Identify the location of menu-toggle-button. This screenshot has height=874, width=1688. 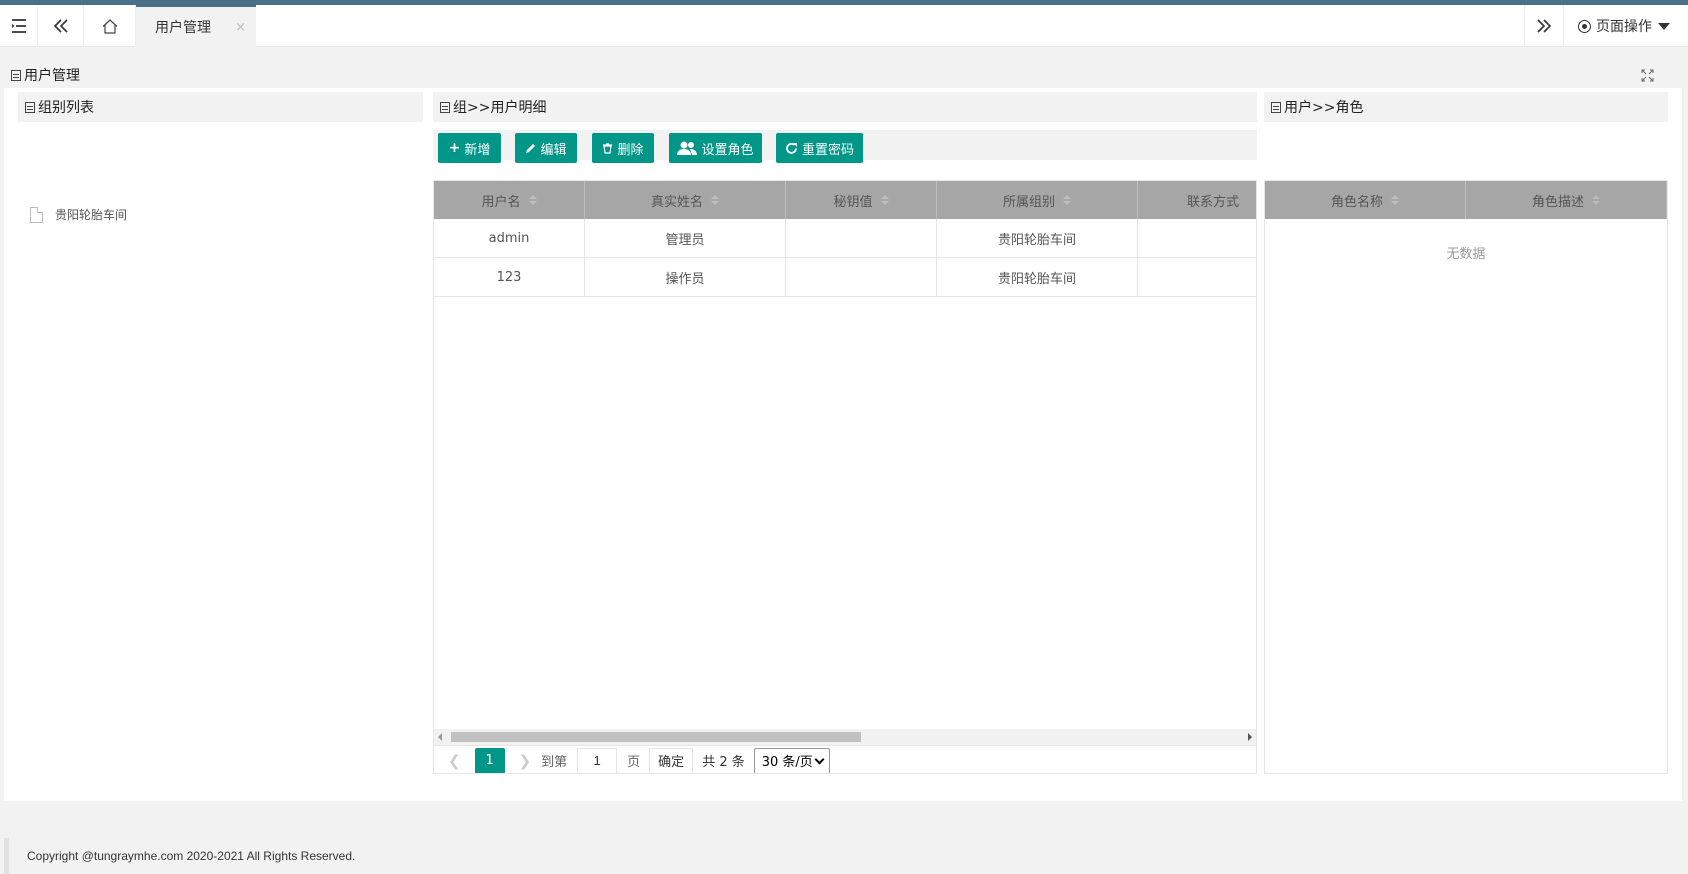
(19, 26).